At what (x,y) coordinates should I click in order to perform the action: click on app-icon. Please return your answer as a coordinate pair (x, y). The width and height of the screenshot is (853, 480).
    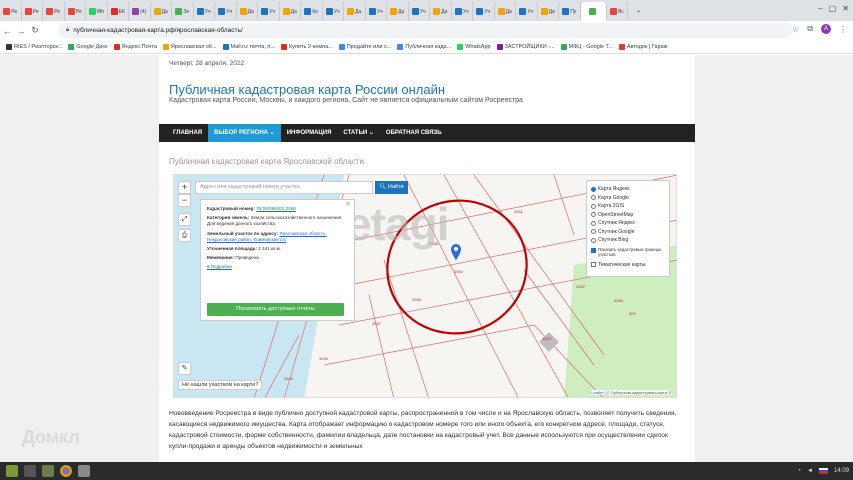
    Looking at the image, I should click on (84, 471).